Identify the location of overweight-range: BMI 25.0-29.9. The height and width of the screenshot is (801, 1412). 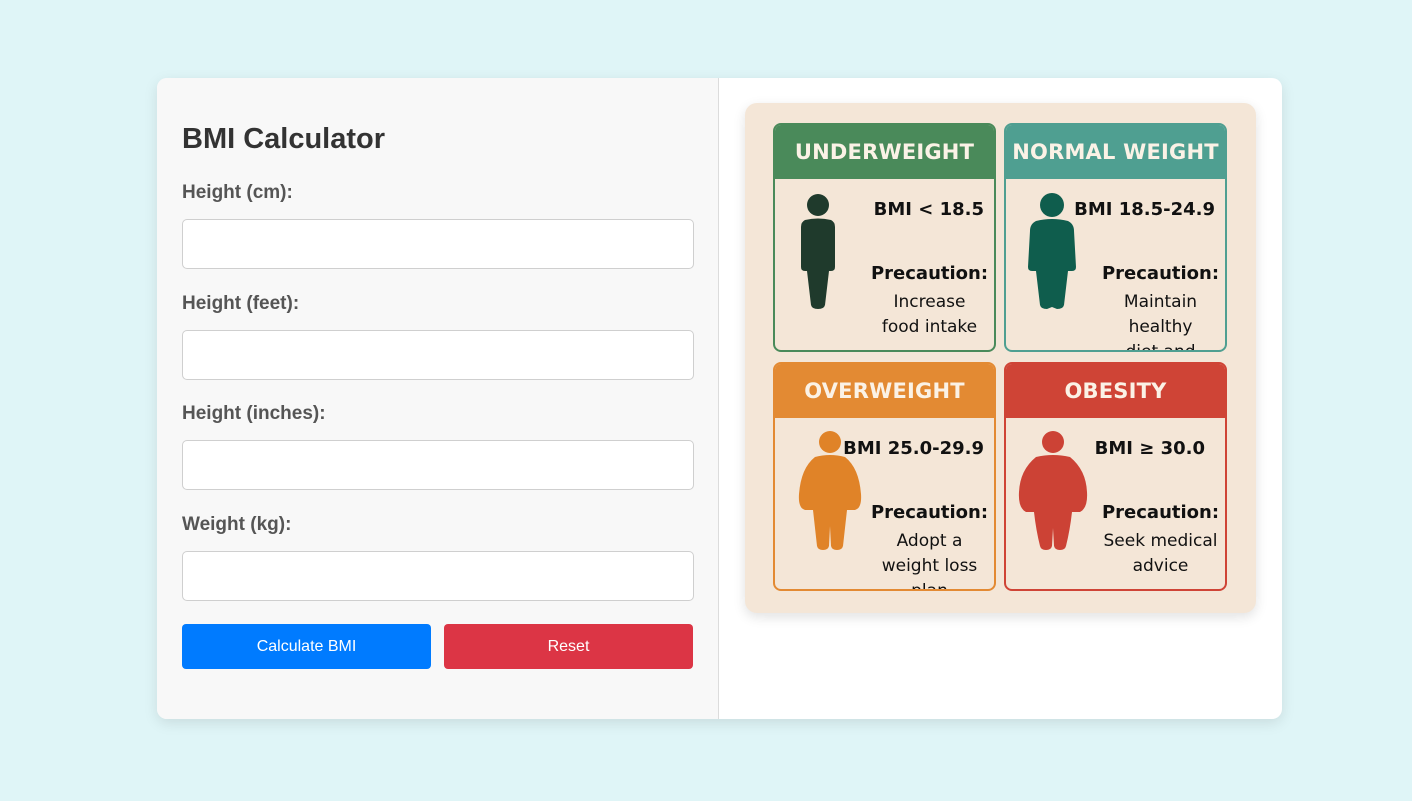
(913, 448).